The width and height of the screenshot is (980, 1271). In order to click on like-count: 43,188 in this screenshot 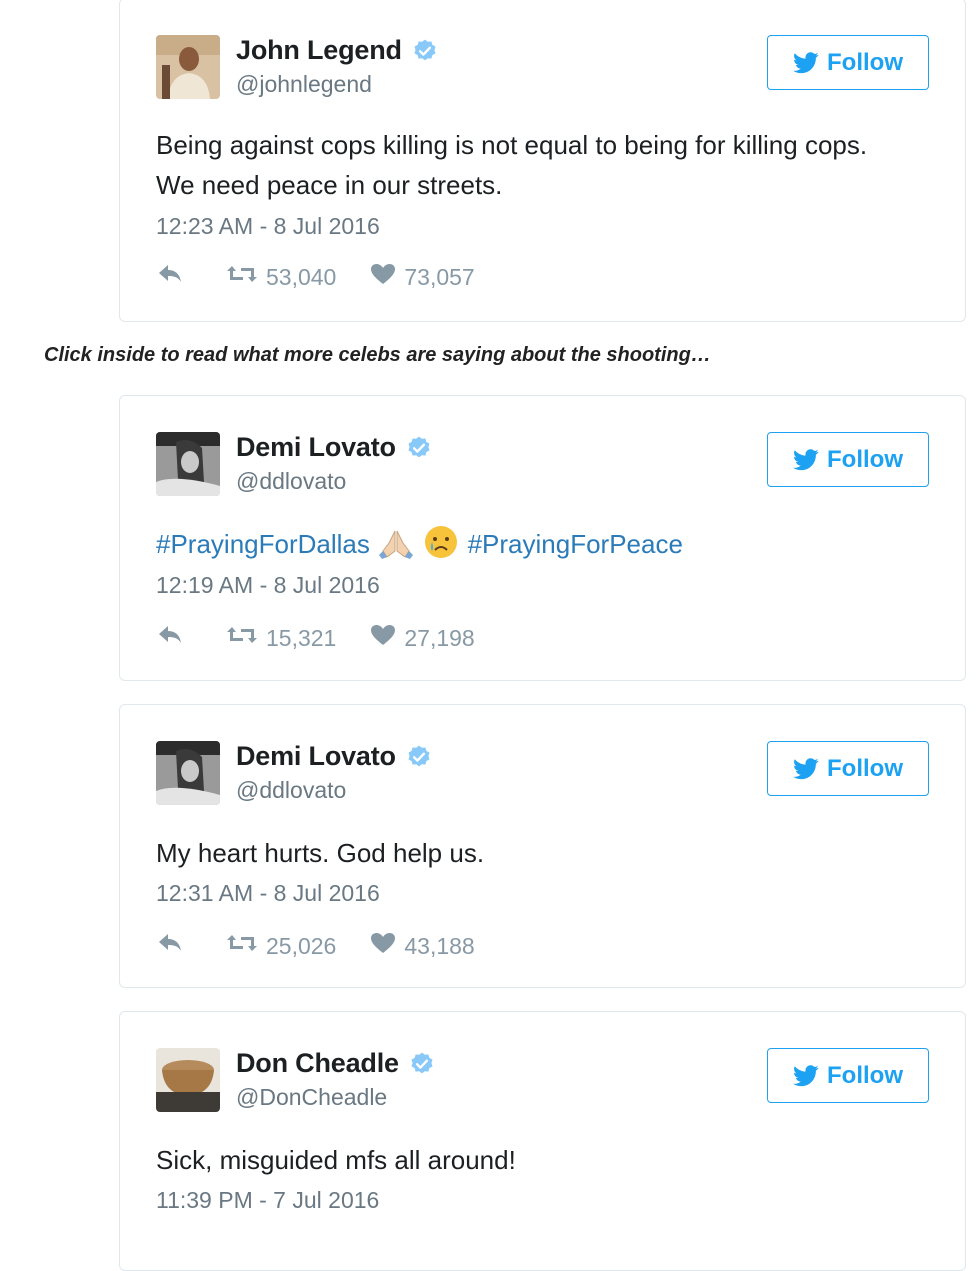, I will do `click(439, 945)`.